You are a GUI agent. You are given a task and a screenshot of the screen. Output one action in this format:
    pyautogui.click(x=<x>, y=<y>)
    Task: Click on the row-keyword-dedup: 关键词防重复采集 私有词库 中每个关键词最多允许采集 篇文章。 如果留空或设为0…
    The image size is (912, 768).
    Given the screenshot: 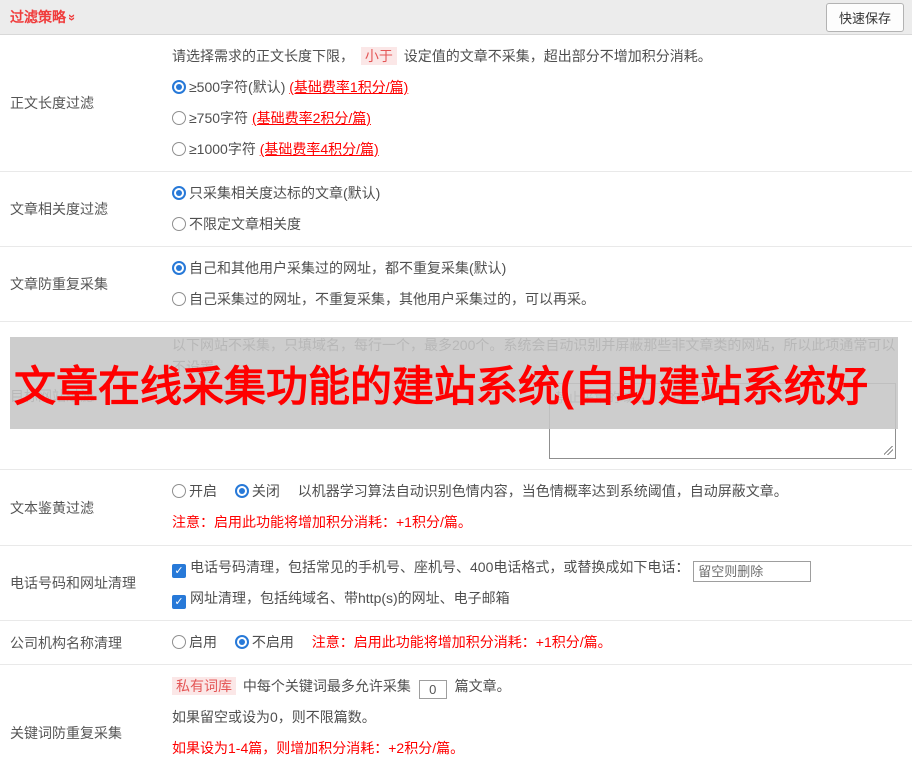 What is the action you would take?
    pyautogui.click(x=456, y=716)
    